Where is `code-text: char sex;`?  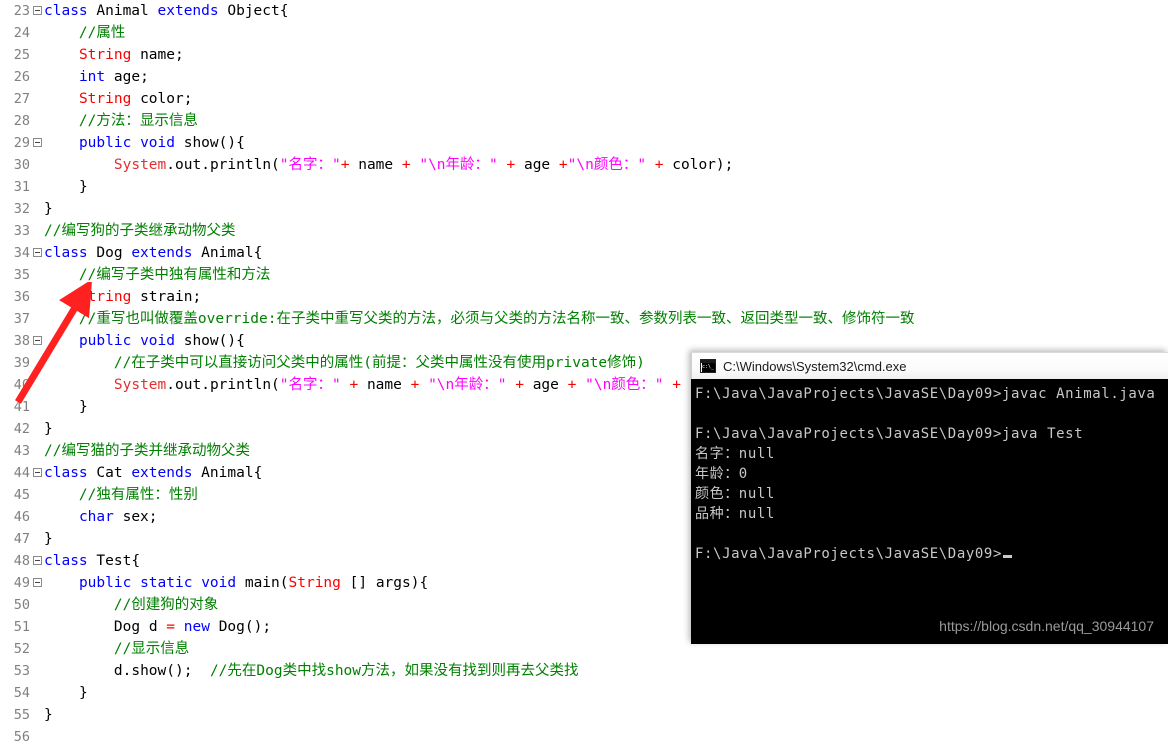 code-text: char sex; is located at coordinates (118, 517).